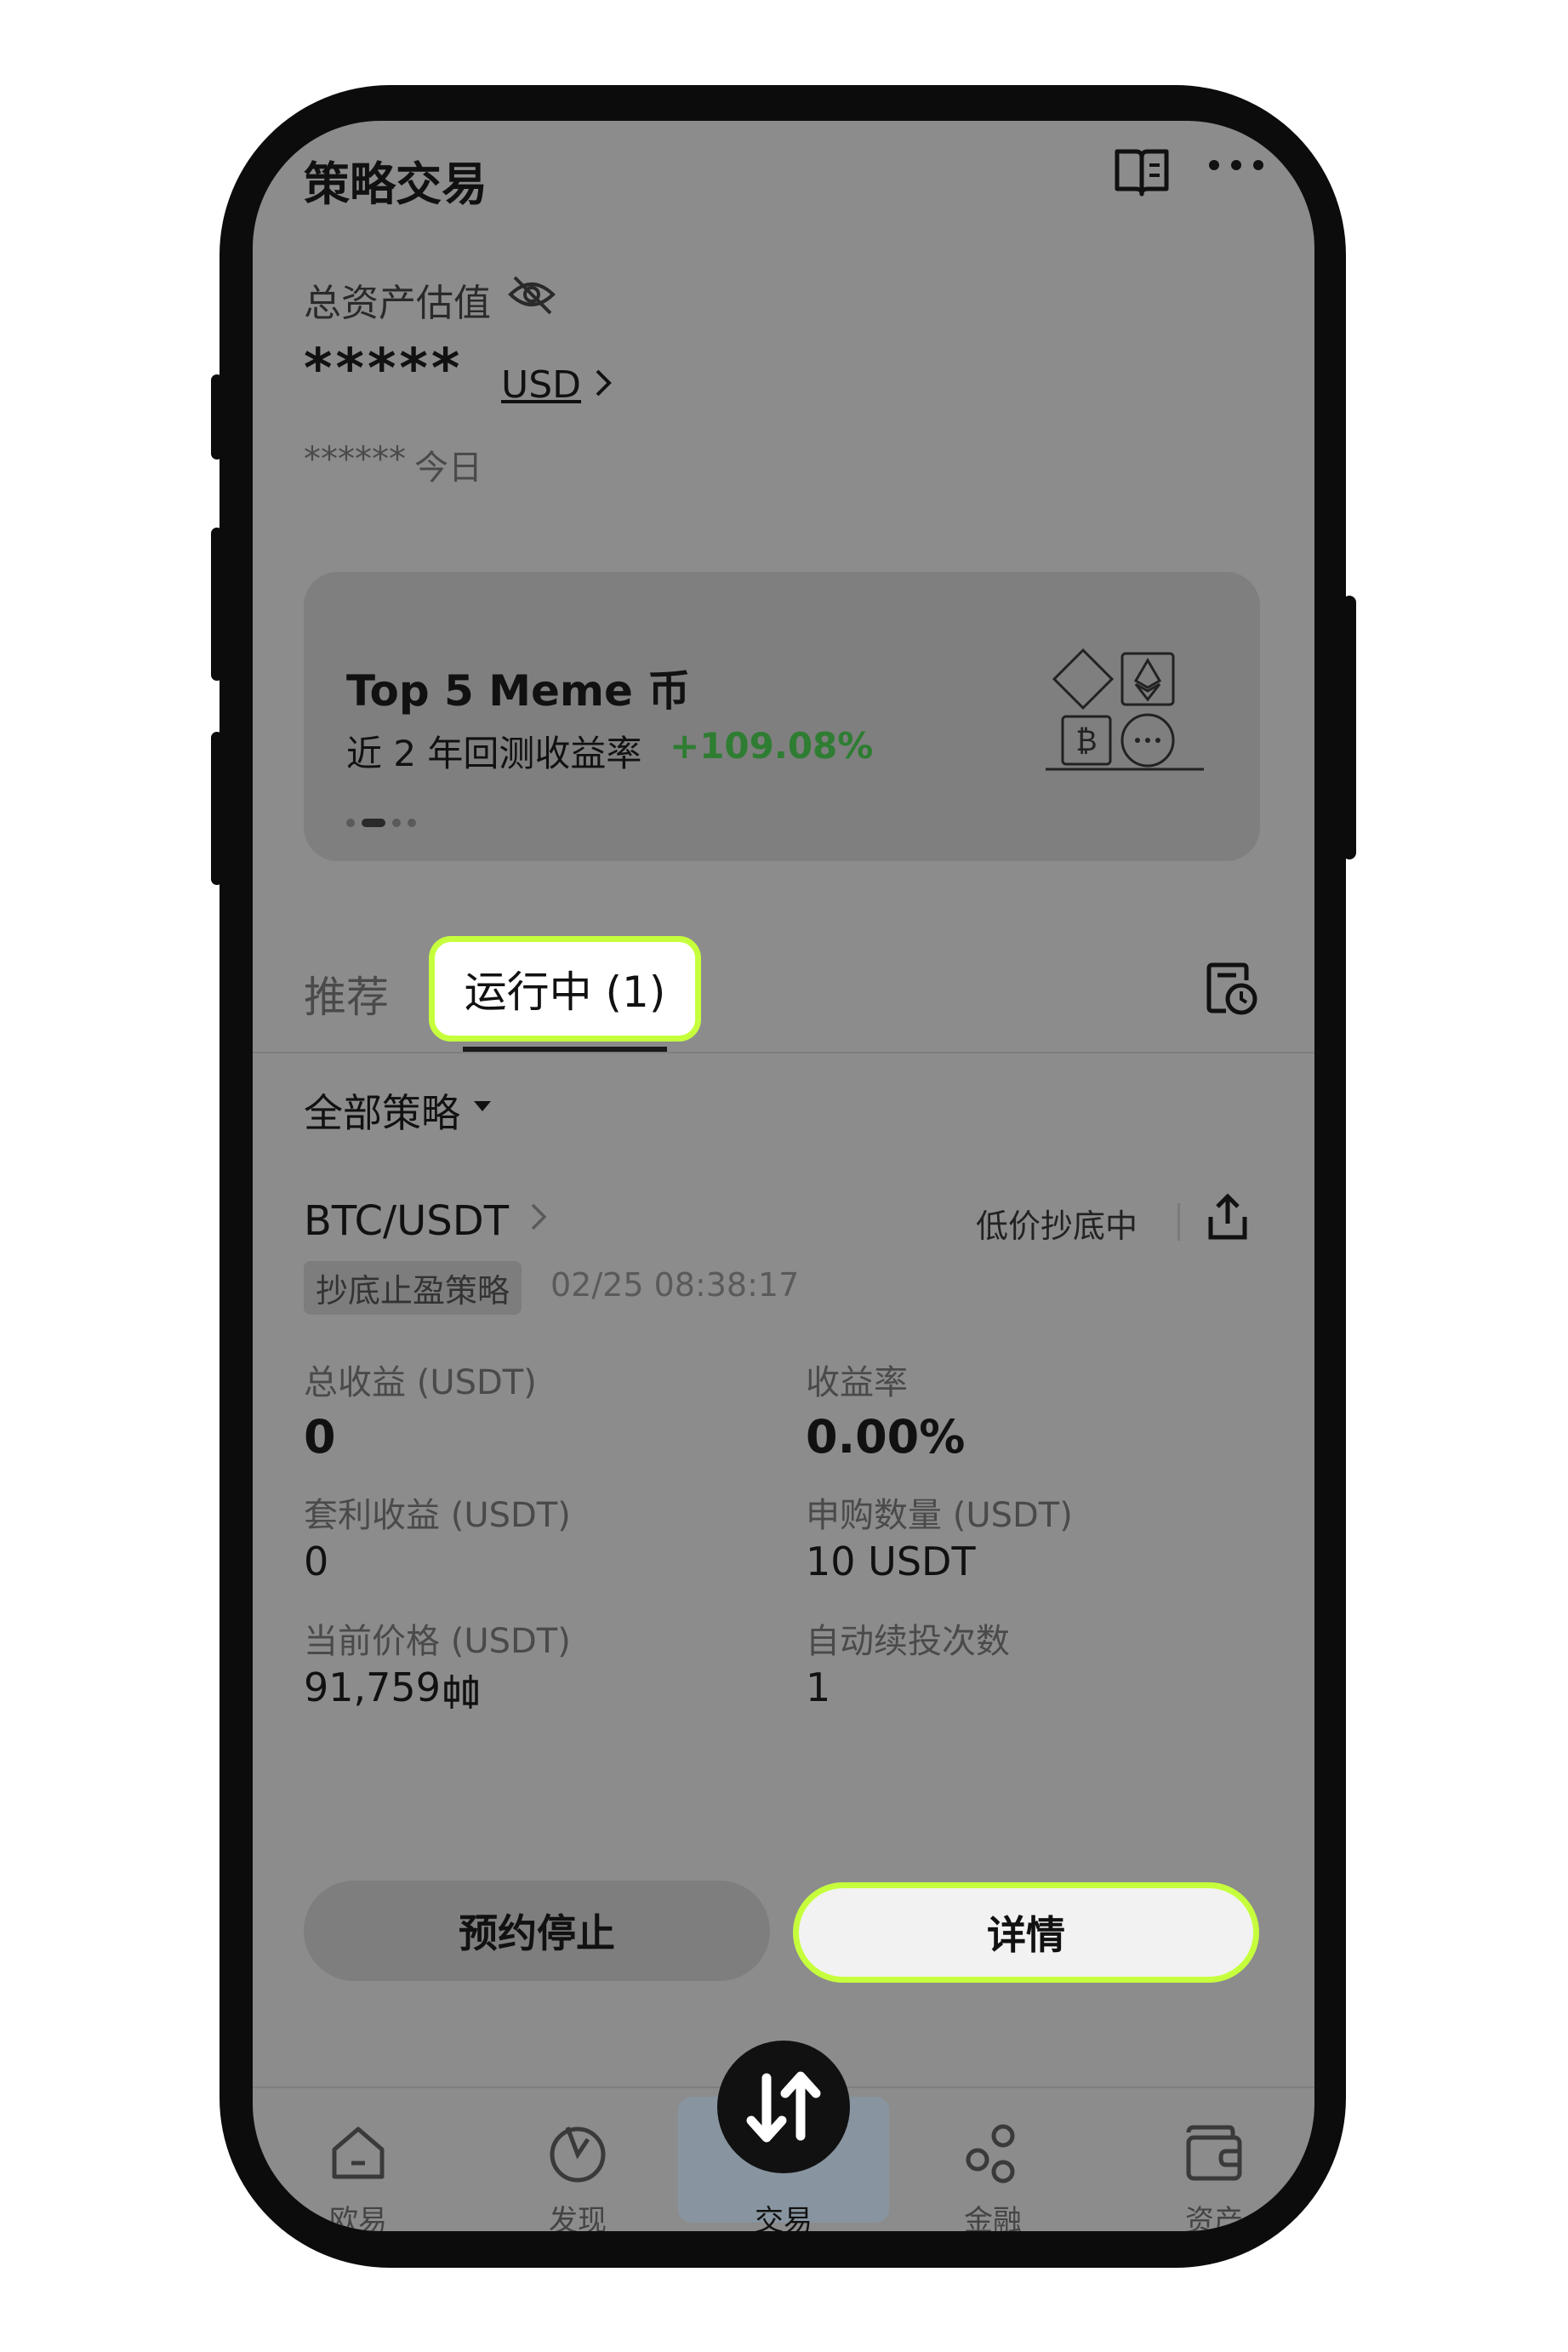 The height and width of the screenshot is (2352, 1568). What do you see at coordinates (818, 1687) in the screenshot?
I see `auto-reinvest-count-value: 1` at bounding box center [818, 1687].